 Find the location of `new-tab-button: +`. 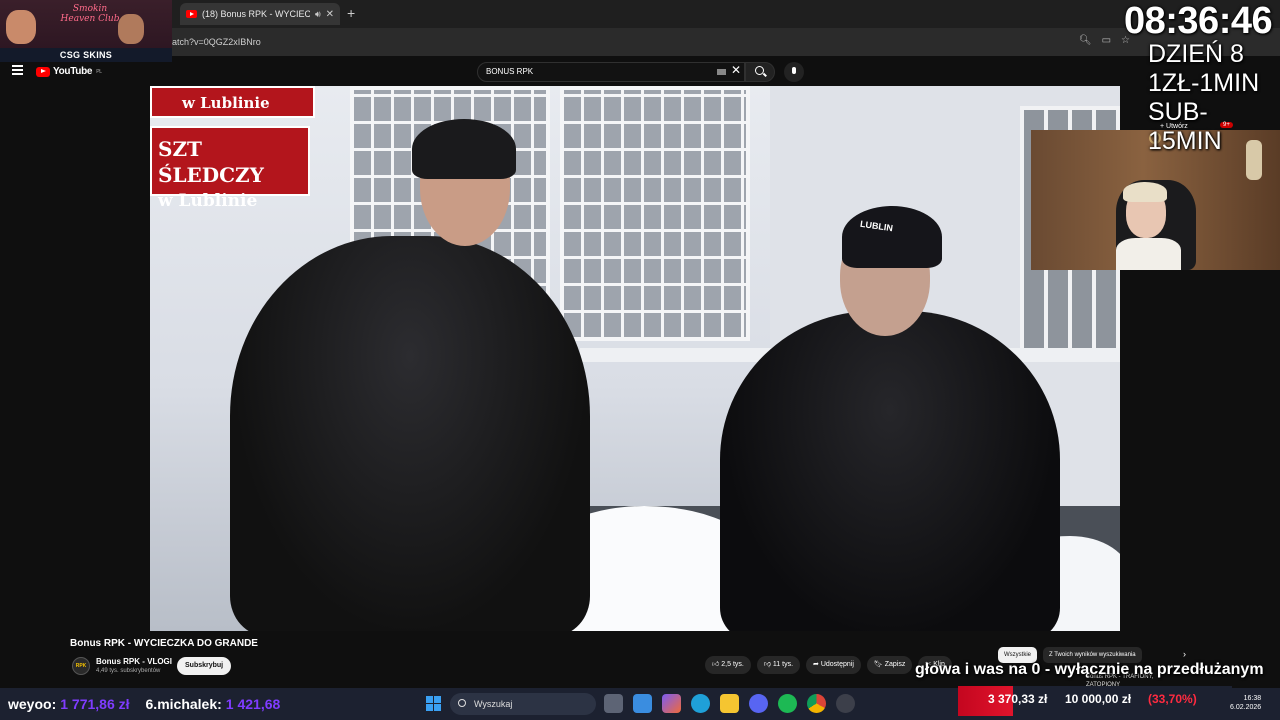

new-tab-button: + is located at coordinates (351, 13).